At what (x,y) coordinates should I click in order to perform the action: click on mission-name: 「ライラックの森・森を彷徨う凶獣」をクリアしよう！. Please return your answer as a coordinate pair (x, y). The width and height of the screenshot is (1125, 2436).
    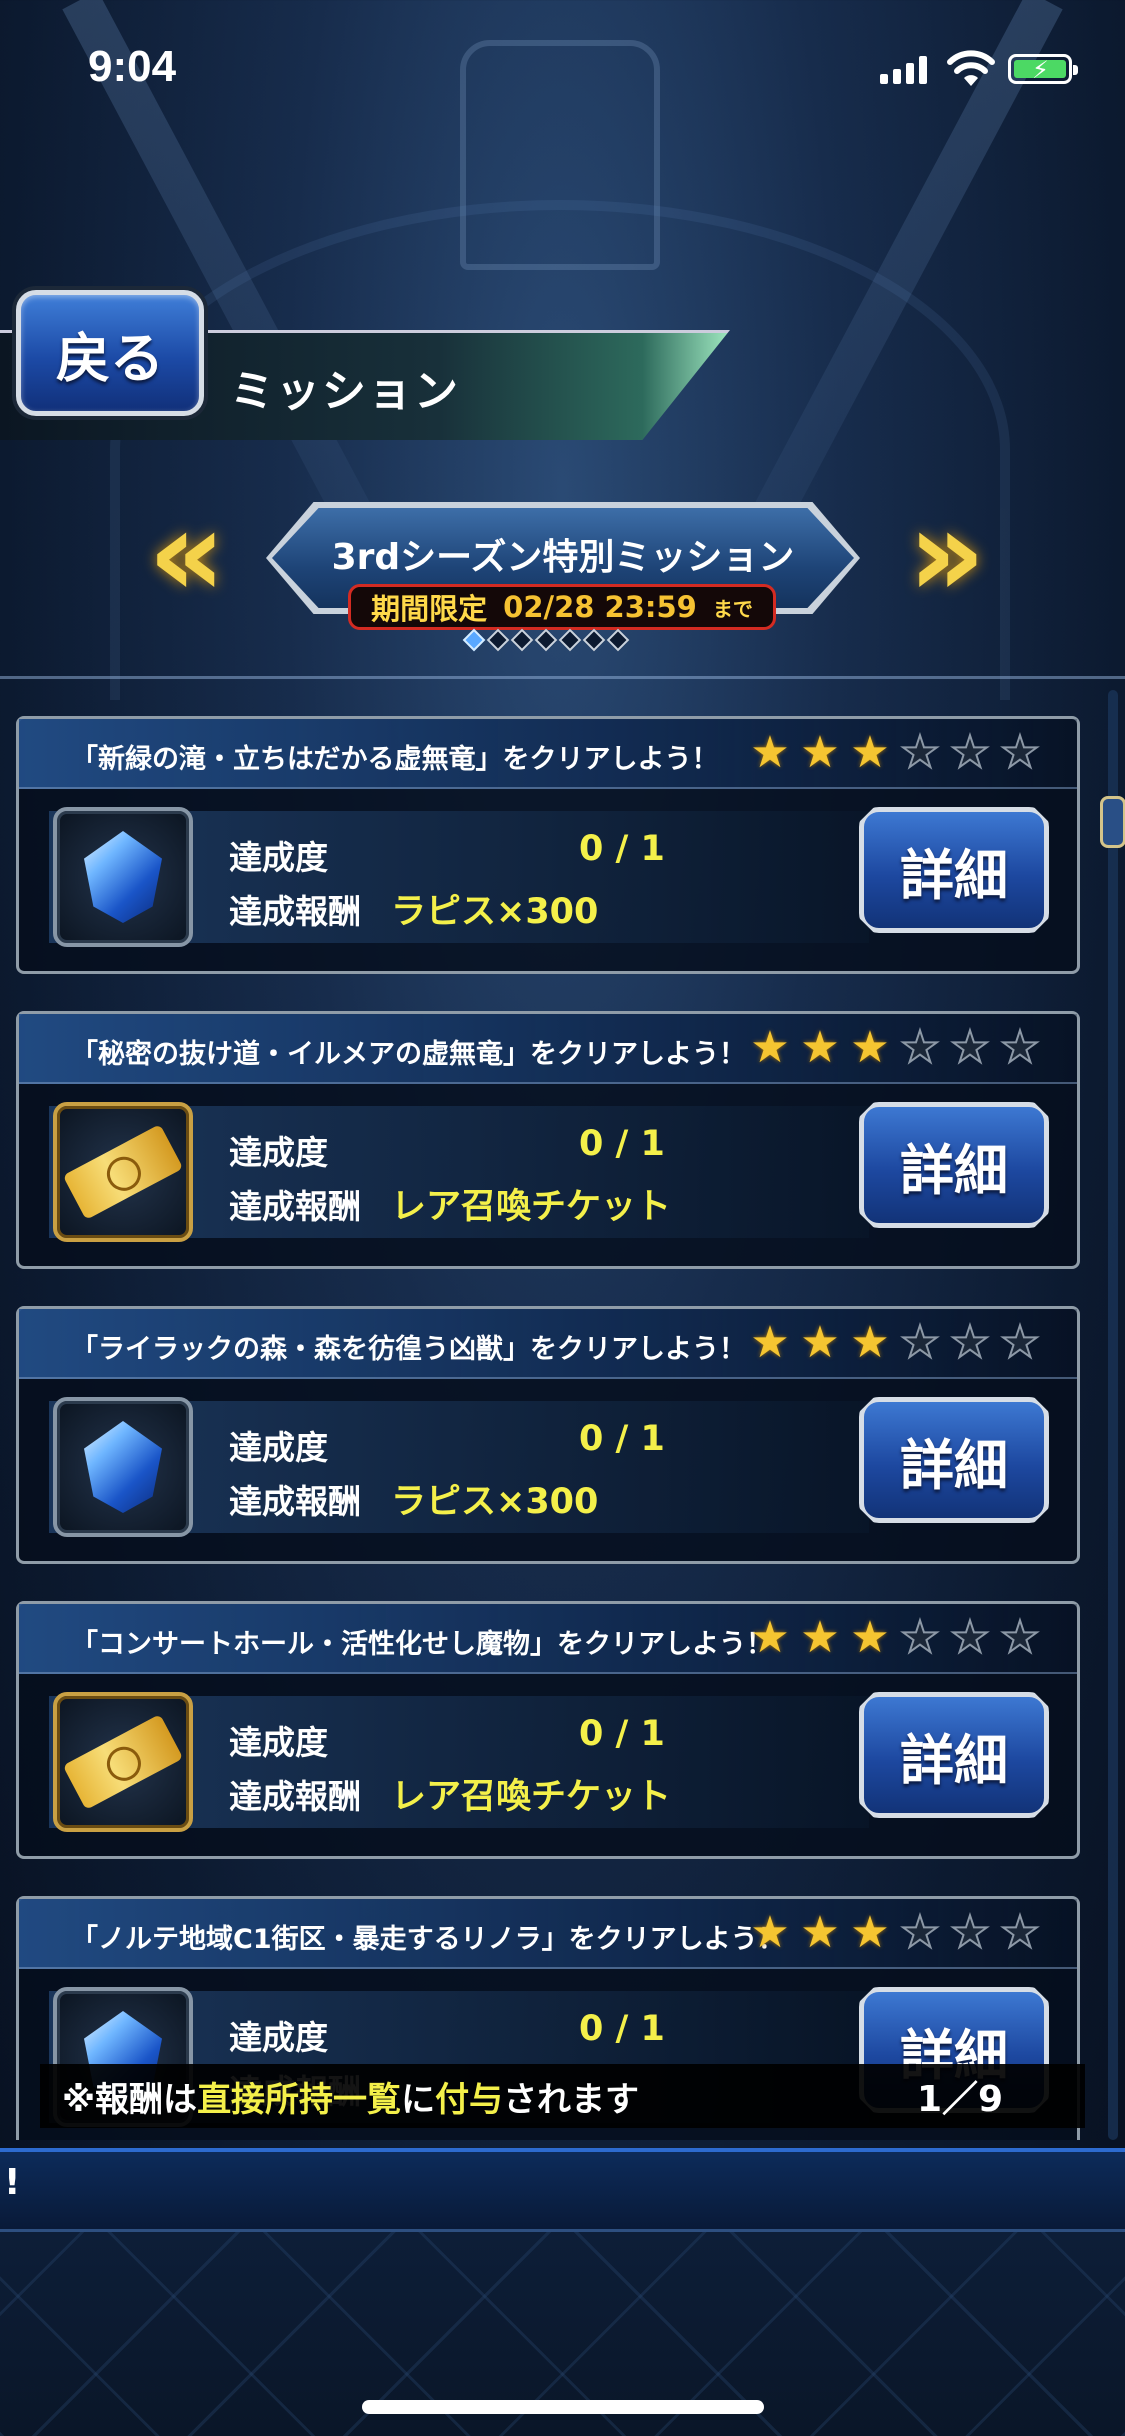
    Looking at the image, I should click on (408, 1349).